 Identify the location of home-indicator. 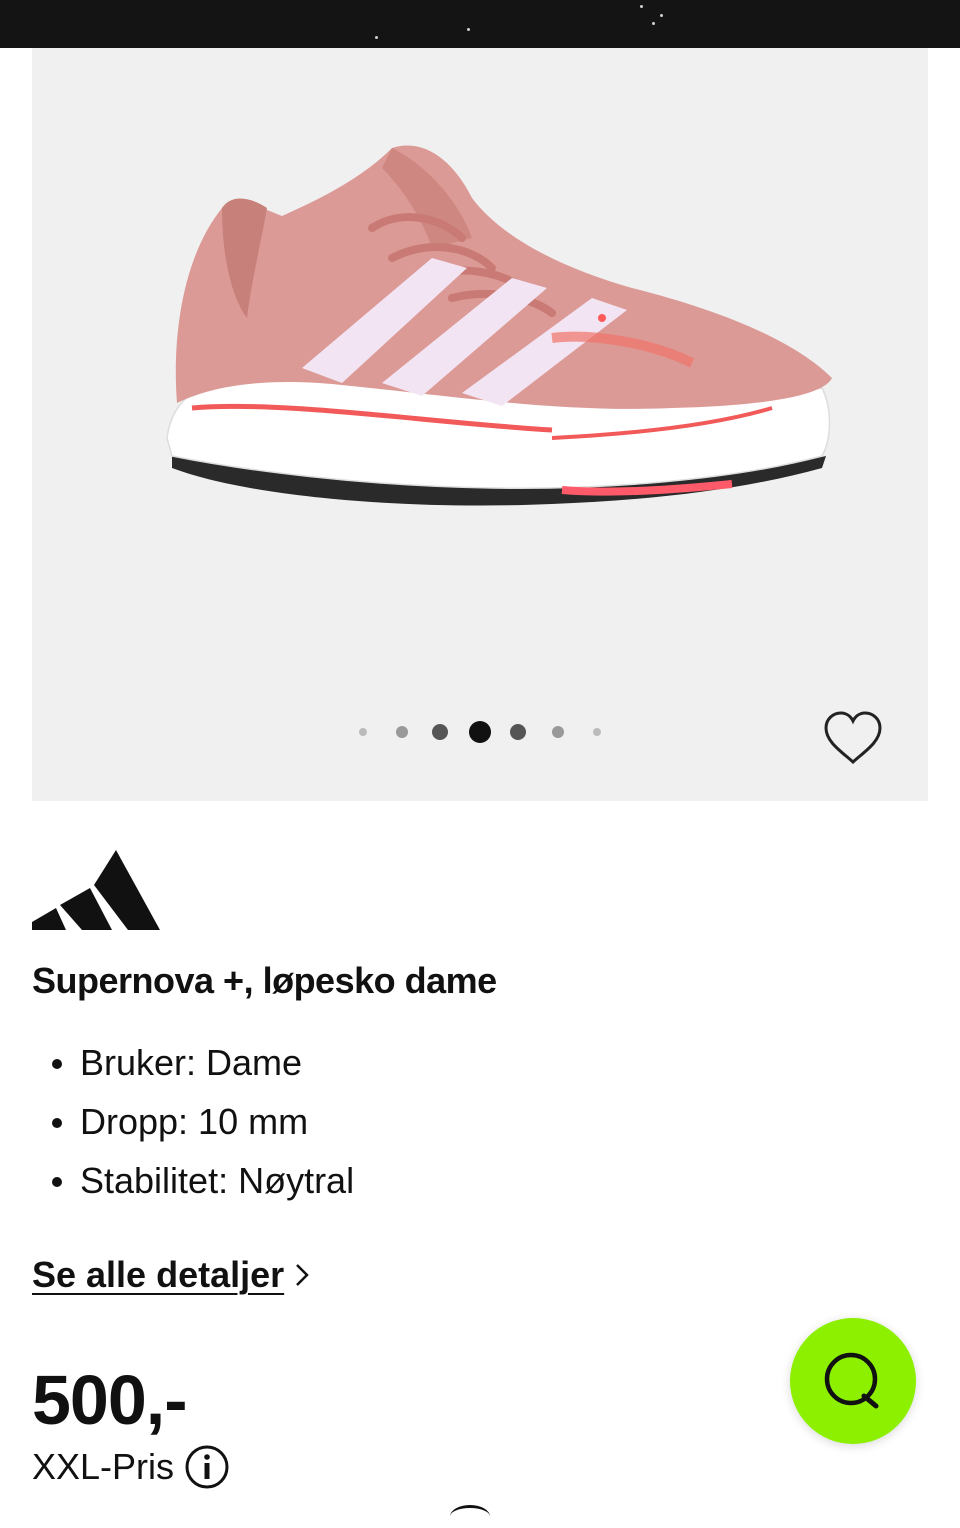
(470, 1516).